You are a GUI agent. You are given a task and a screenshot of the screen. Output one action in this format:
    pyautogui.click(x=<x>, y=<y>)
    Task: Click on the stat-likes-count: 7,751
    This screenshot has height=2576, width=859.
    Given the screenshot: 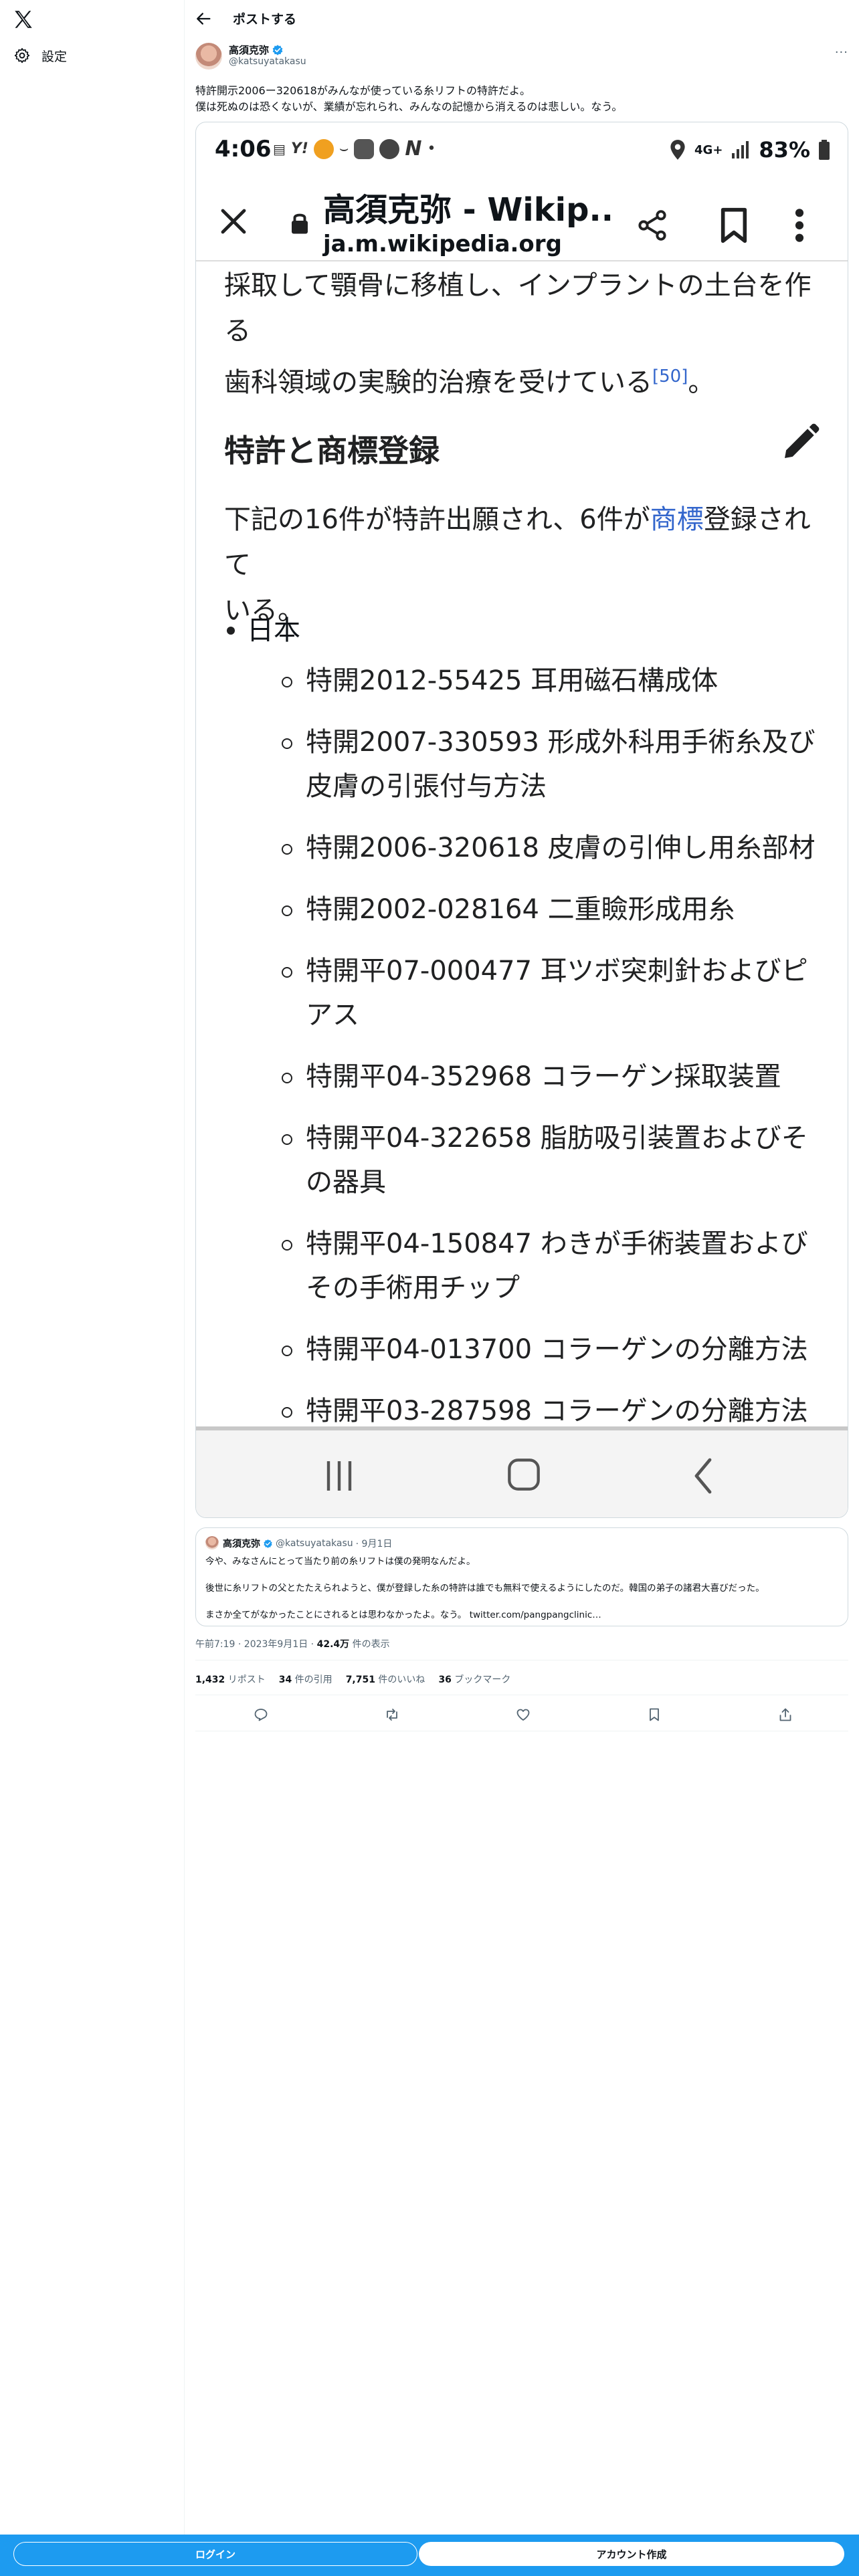 What is the action you would take?
    pyautogui.click(x=360, y=1680)
    